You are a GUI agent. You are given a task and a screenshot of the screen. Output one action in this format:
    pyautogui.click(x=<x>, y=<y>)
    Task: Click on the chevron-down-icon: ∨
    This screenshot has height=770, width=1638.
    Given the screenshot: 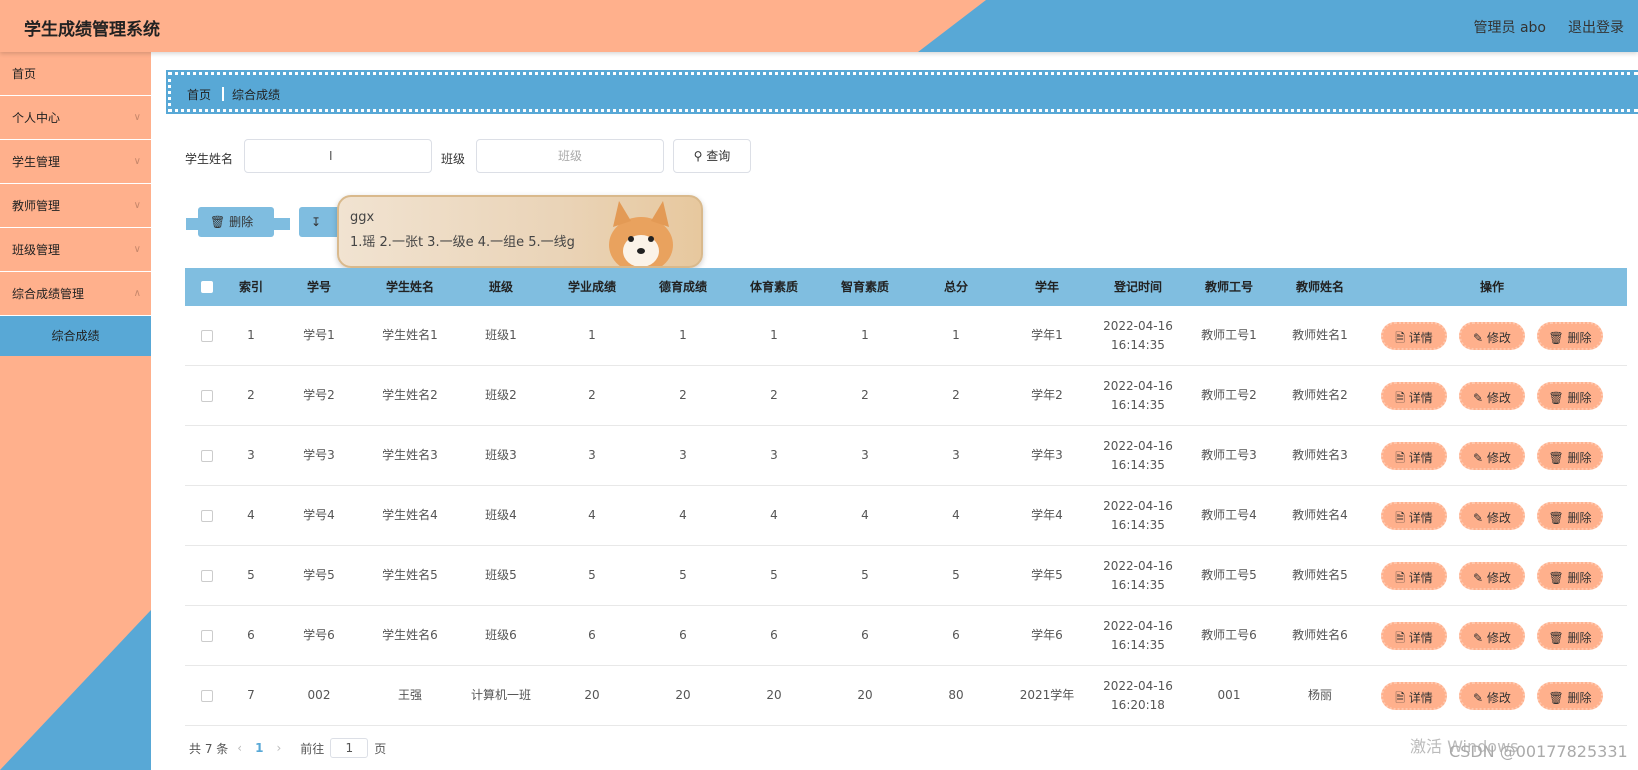 What is the action you would take?
    pyautogui.click(x=137, y=117)
    